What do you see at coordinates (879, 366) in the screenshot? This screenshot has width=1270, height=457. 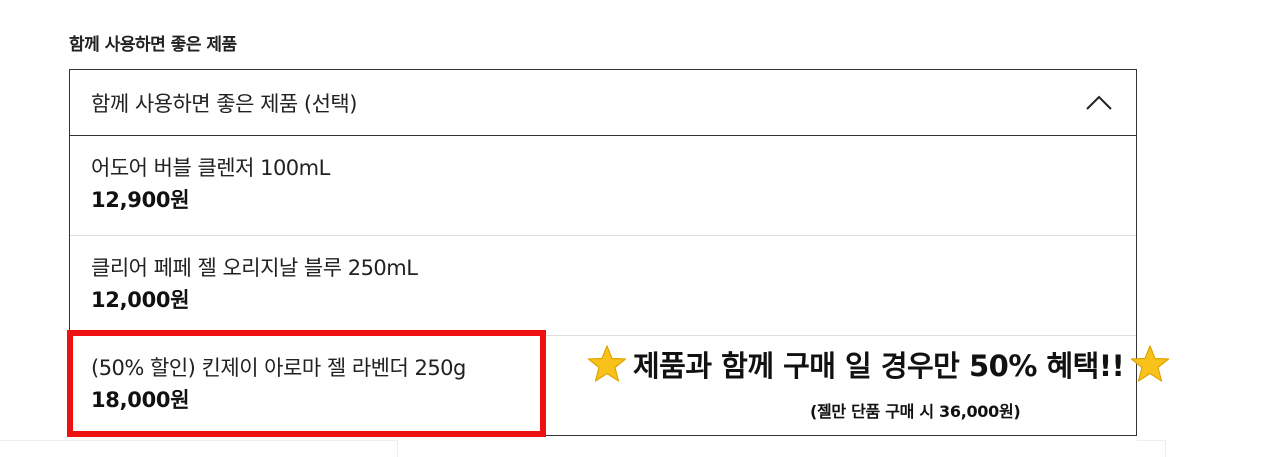 I see `promo-headline: 제품과 함께 구매 일 경우만 50% 혜택!!` at bounding box center [879, 366].